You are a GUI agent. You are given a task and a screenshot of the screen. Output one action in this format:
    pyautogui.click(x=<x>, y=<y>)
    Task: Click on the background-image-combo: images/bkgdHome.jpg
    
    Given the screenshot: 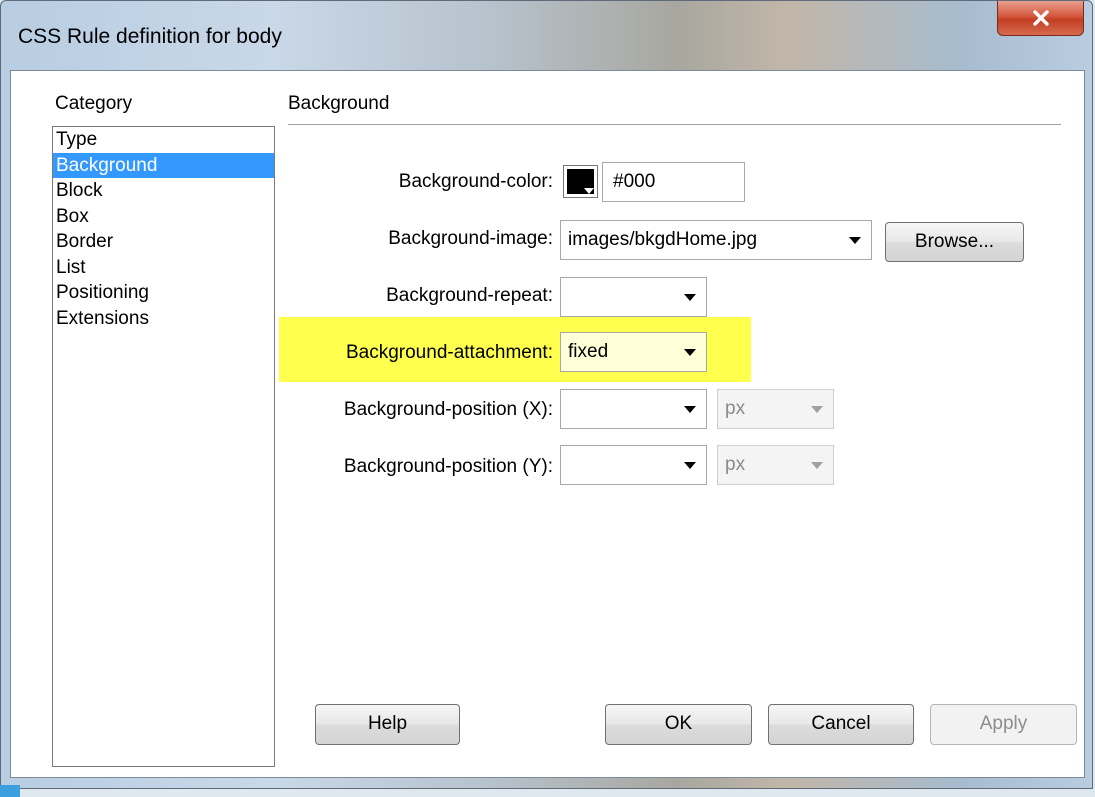 What is the action you would take?
    pyautogui.click(x=716, y=240)
    